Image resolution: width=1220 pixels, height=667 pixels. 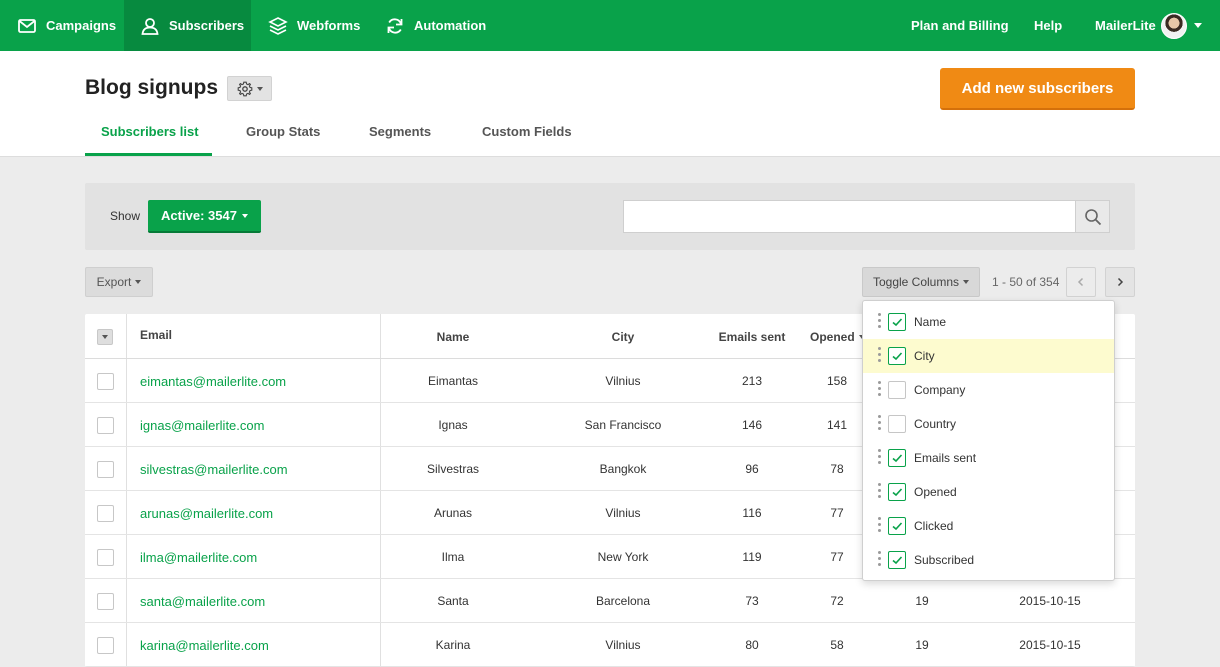 What do you see at coordinates (283, 131) in the screenshot?
I see `tab-group-stats: Group Stats` at bounding box center [283, 131].